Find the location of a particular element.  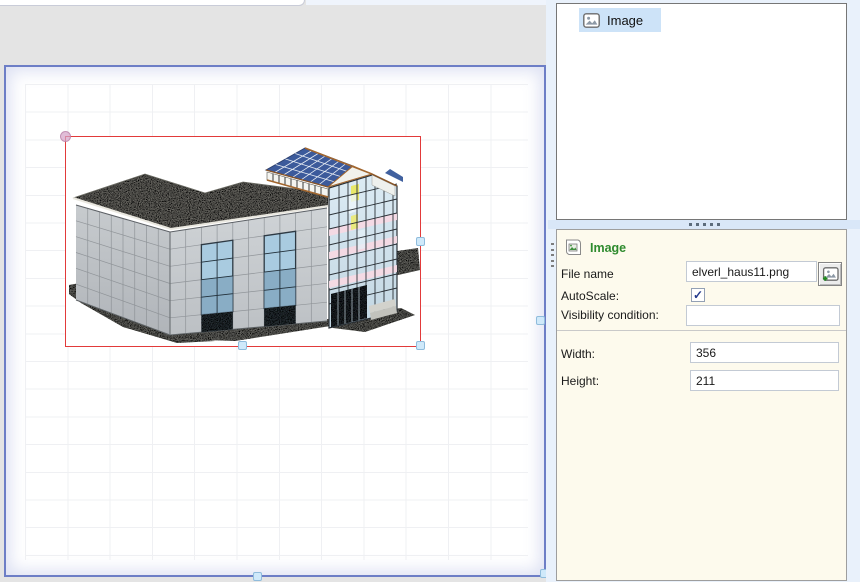

tab-strip-remnant is located at coordinates (152, 3).